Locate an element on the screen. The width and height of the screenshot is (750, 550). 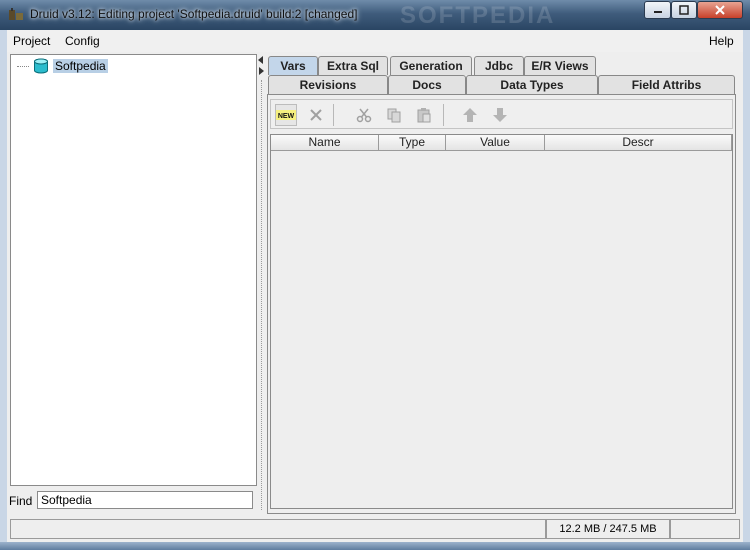
tab-jdbc: Jdbc is located at coordinates (499, 65).